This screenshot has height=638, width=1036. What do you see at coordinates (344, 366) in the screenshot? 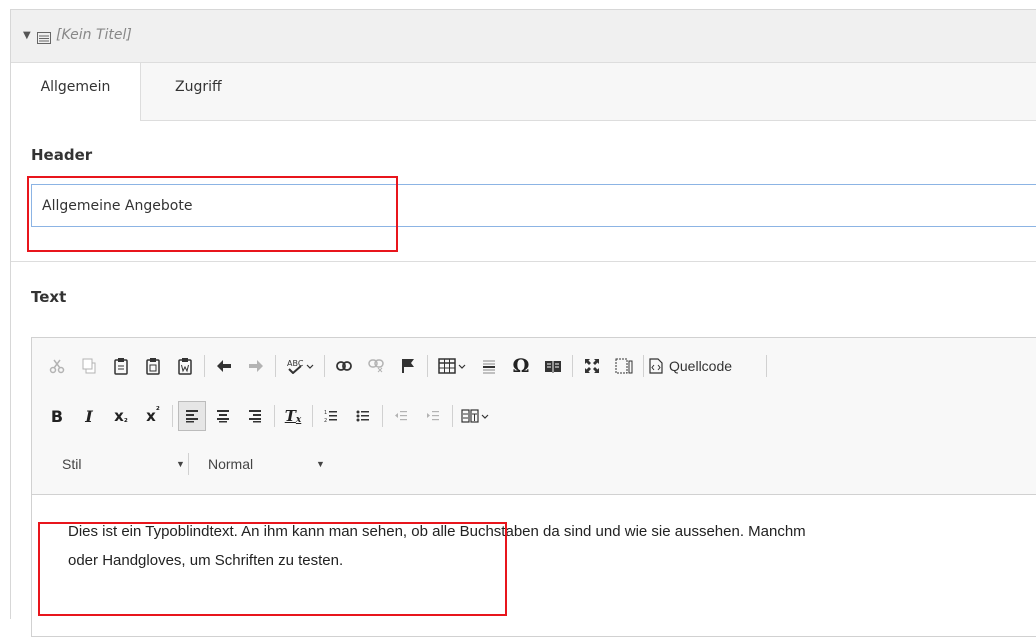
I see `link-icon` at bounding box center [344, 366].